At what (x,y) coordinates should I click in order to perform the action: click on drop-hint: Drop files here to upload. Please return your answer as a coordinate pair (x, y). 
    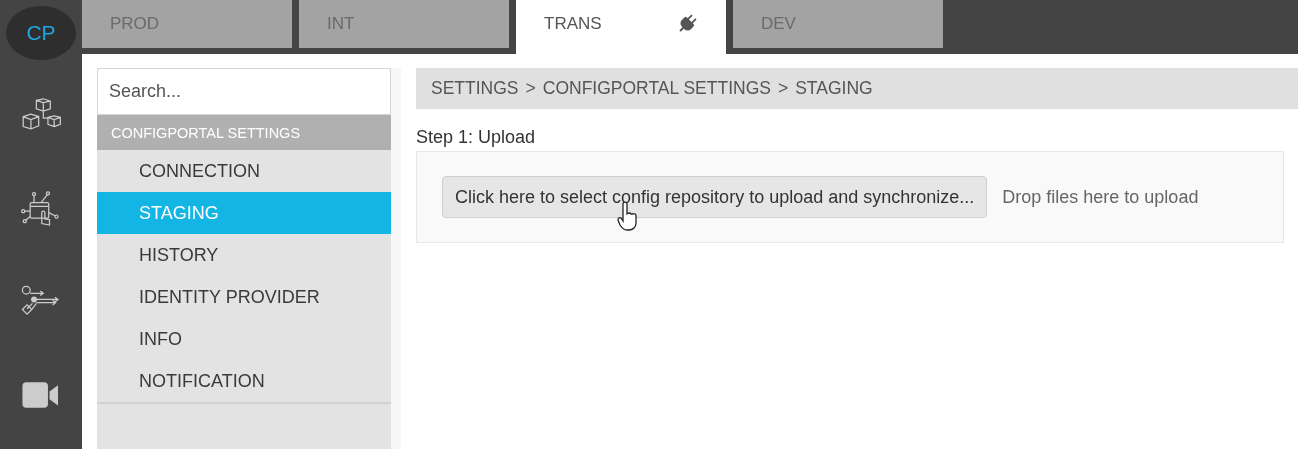
    Looking at the image, I should click on (1100, 197).